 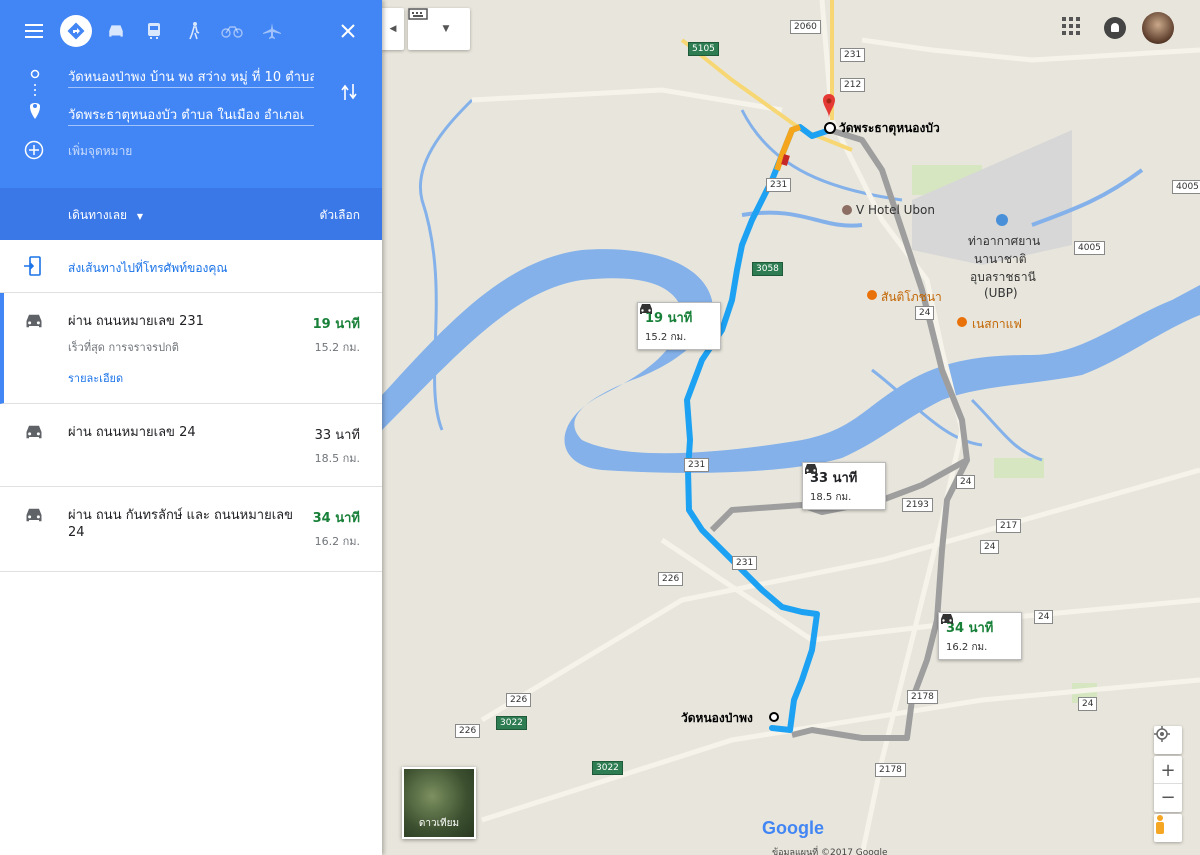 I want to click on satellite-toggle: ดาวเทียม, so click(x=439, y=803).